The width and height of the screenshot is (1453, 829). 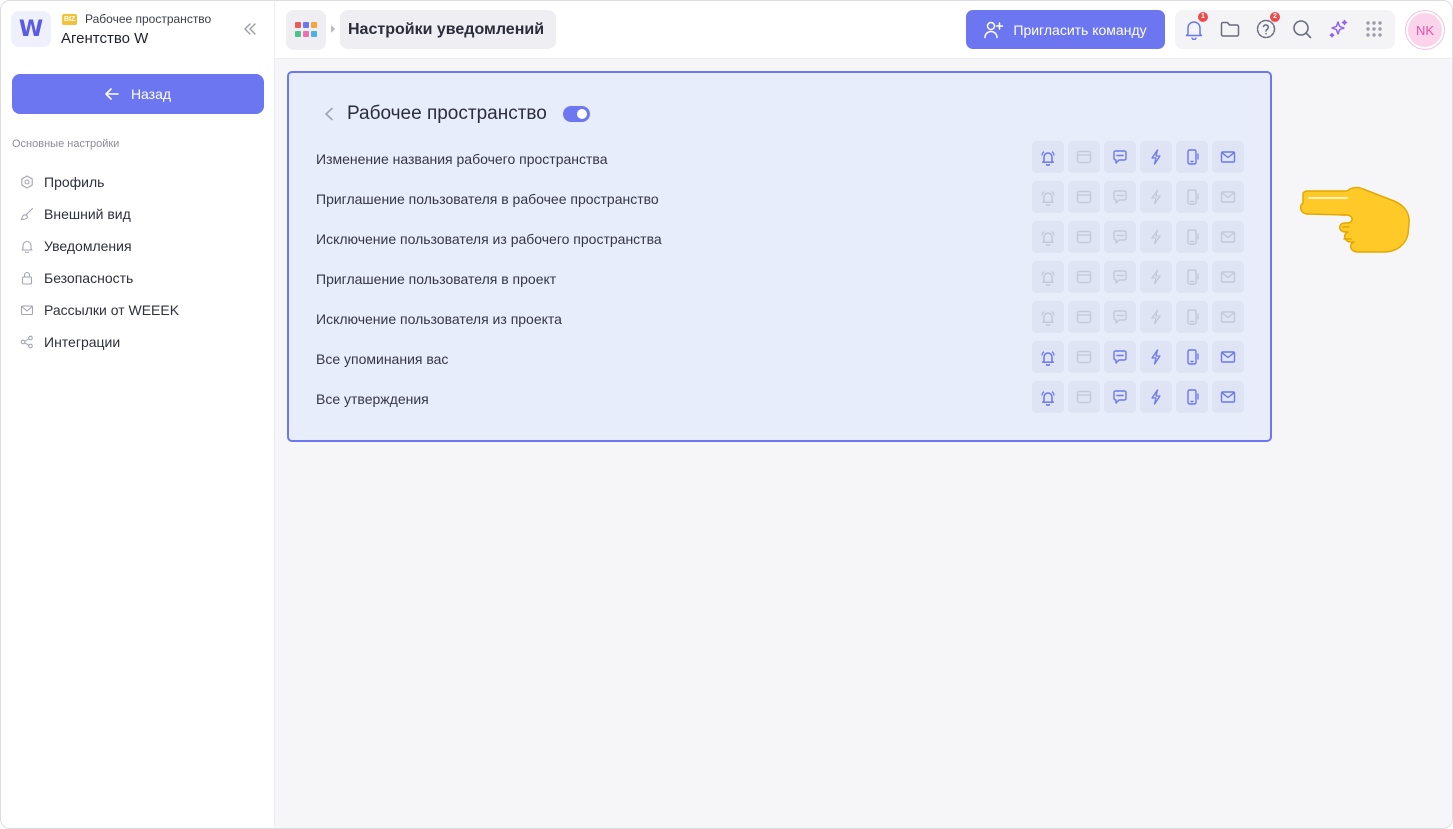 I want to click on workspace-header: W BIZ Рабочее пространство Агентство W, so click(x=138, y=31).